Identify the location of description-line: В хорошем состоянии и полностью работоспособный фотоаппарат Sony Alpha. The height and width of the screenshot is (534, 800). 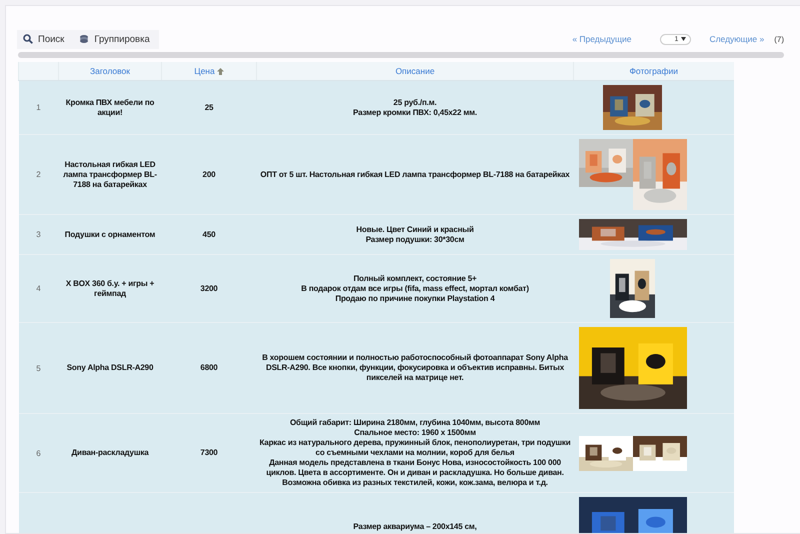
(415, 358).